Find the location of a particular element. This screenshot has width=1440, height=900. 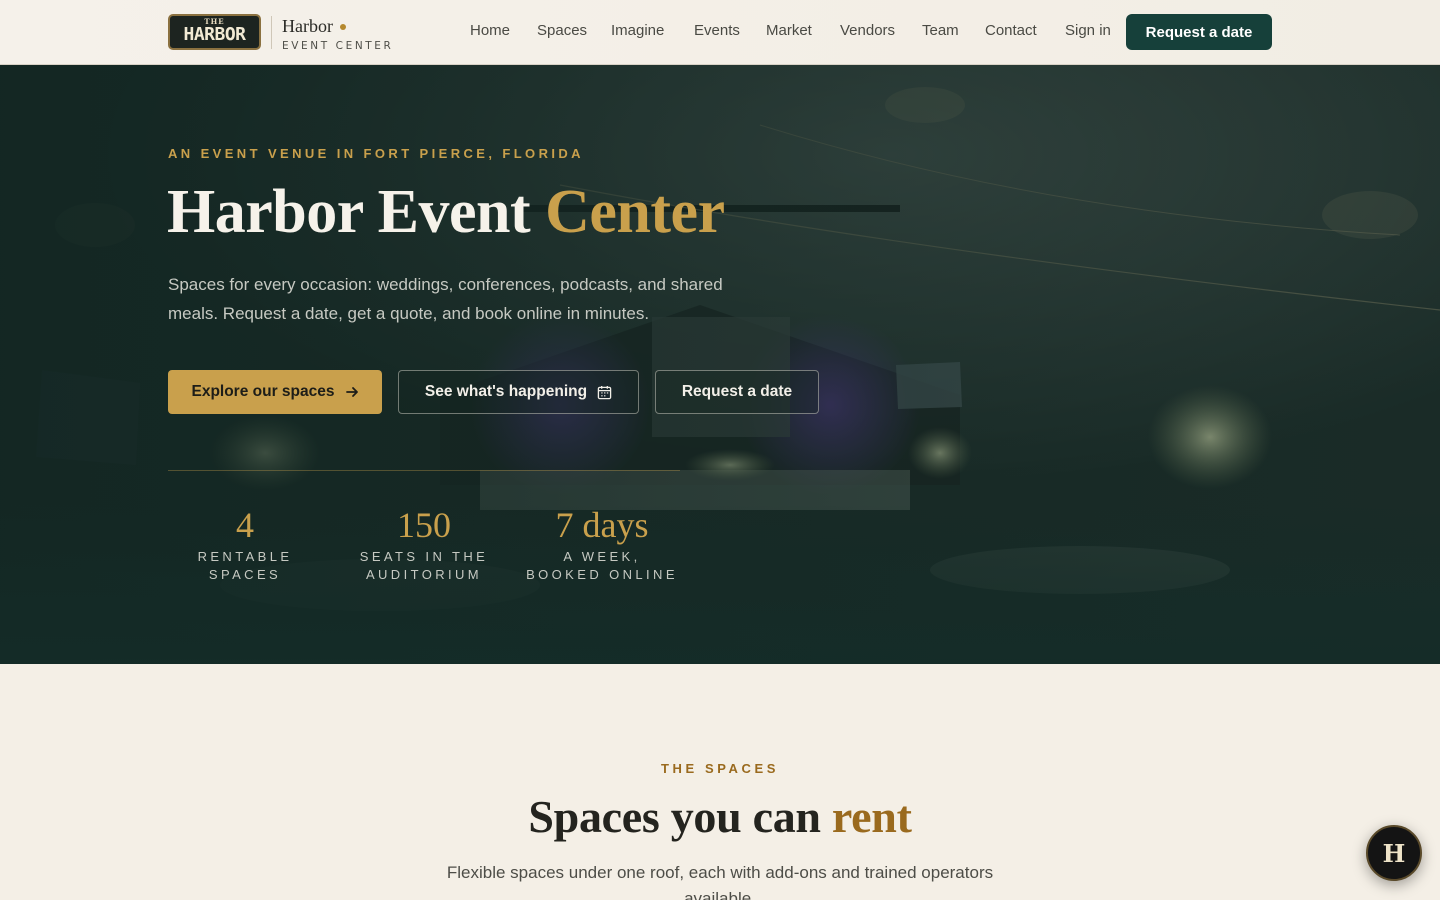

nav-contact: Contact is located at coordinates (1011, 30).